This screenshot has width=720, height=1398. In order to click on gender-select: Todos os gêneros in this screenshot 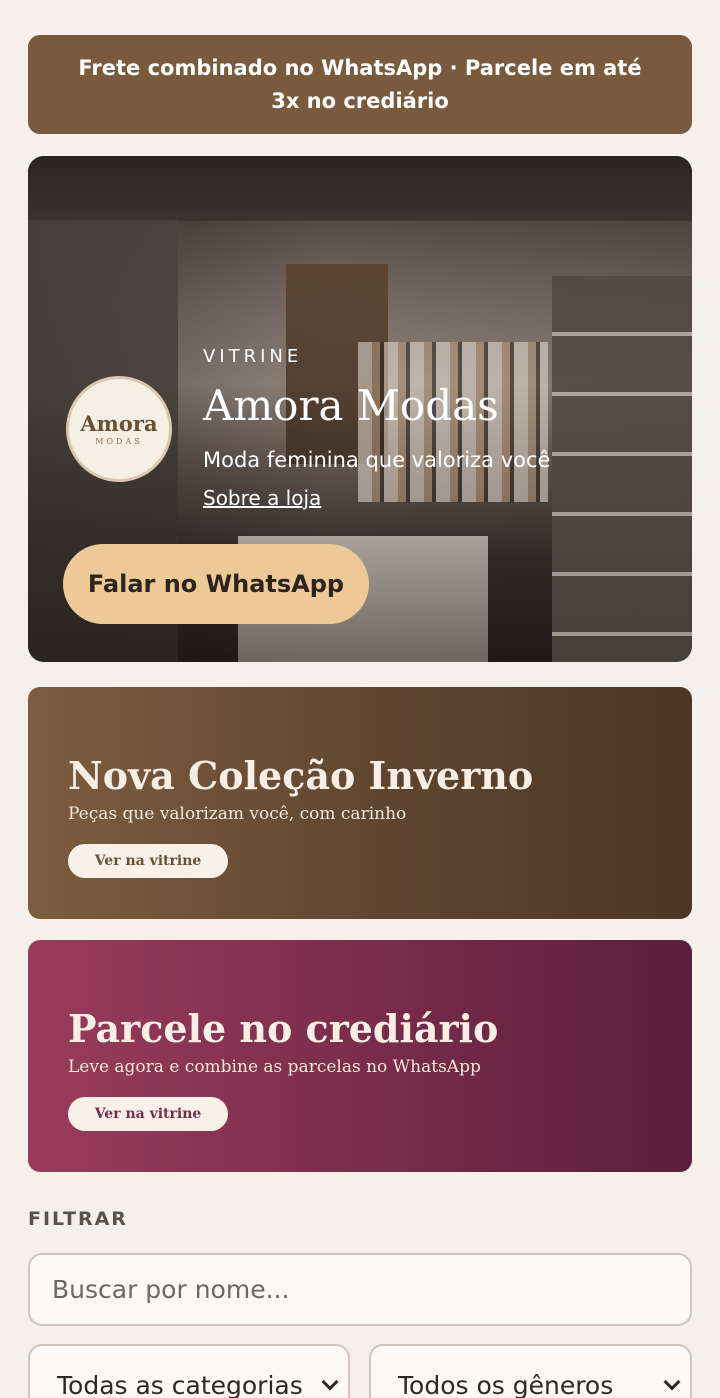, I will do `click(530, 1371)`.